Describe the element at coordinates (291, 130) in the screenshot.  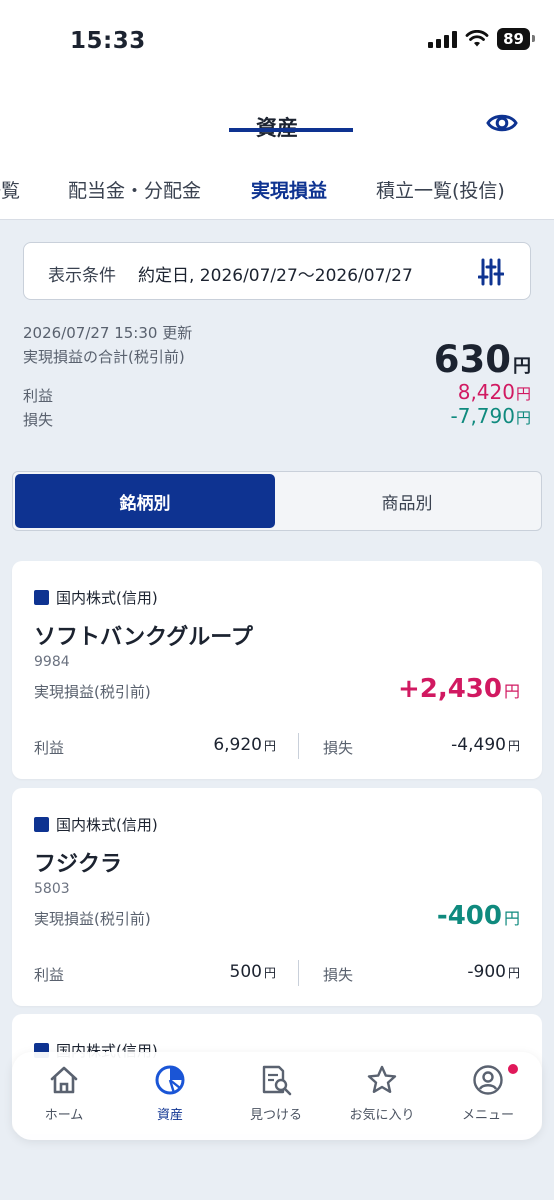
I see `active-tab-indicator` at that location.